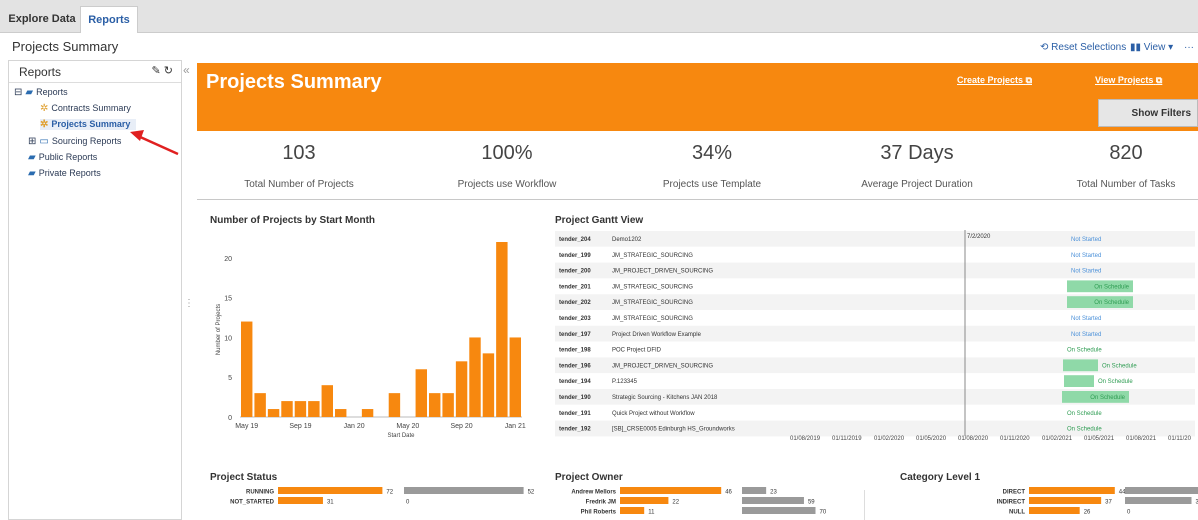  I want to click on create-projects-link: Create Projects ⧉, so click(994, 80).